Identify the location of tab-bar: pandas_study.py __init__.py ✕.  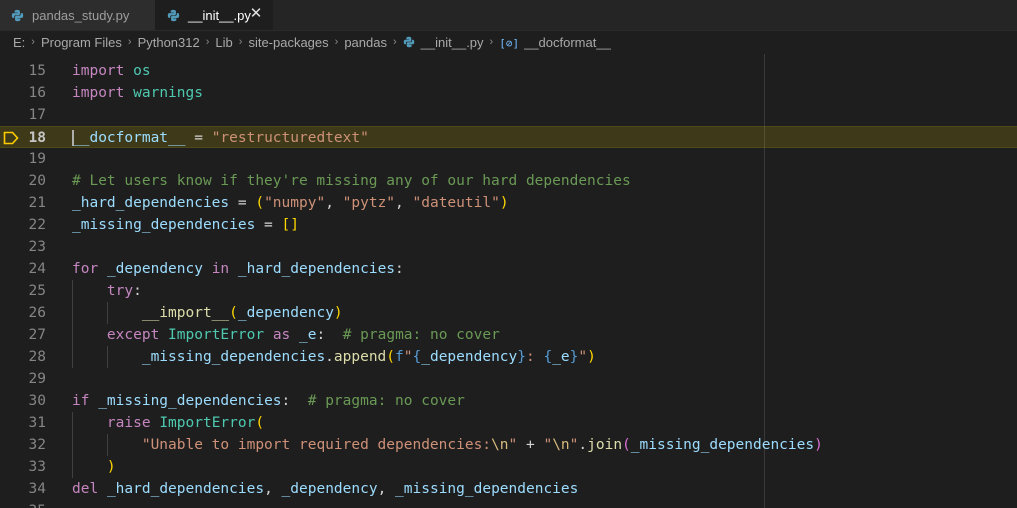
(508, 15).